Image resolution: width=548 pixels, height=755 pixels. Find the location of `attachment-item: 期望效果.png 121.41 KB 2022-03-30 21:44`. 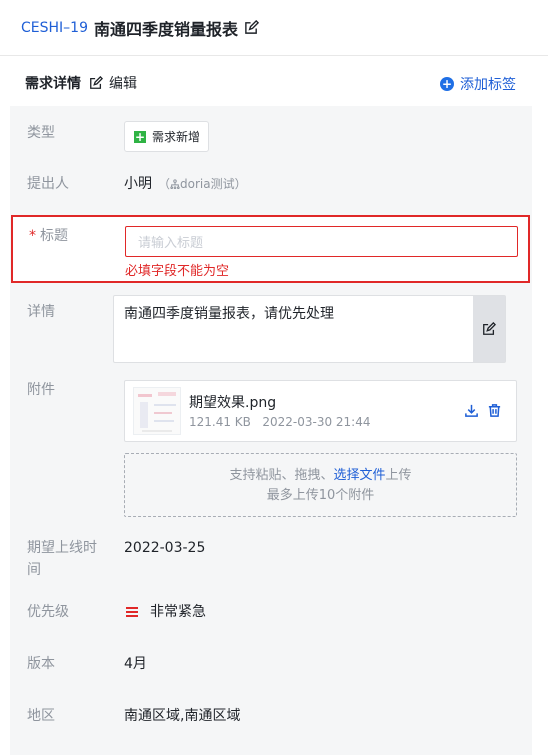

attachment-item: 期望效果.png 121.41 KB 2022-03-30 21:44 is located at coordinates (320, 411).